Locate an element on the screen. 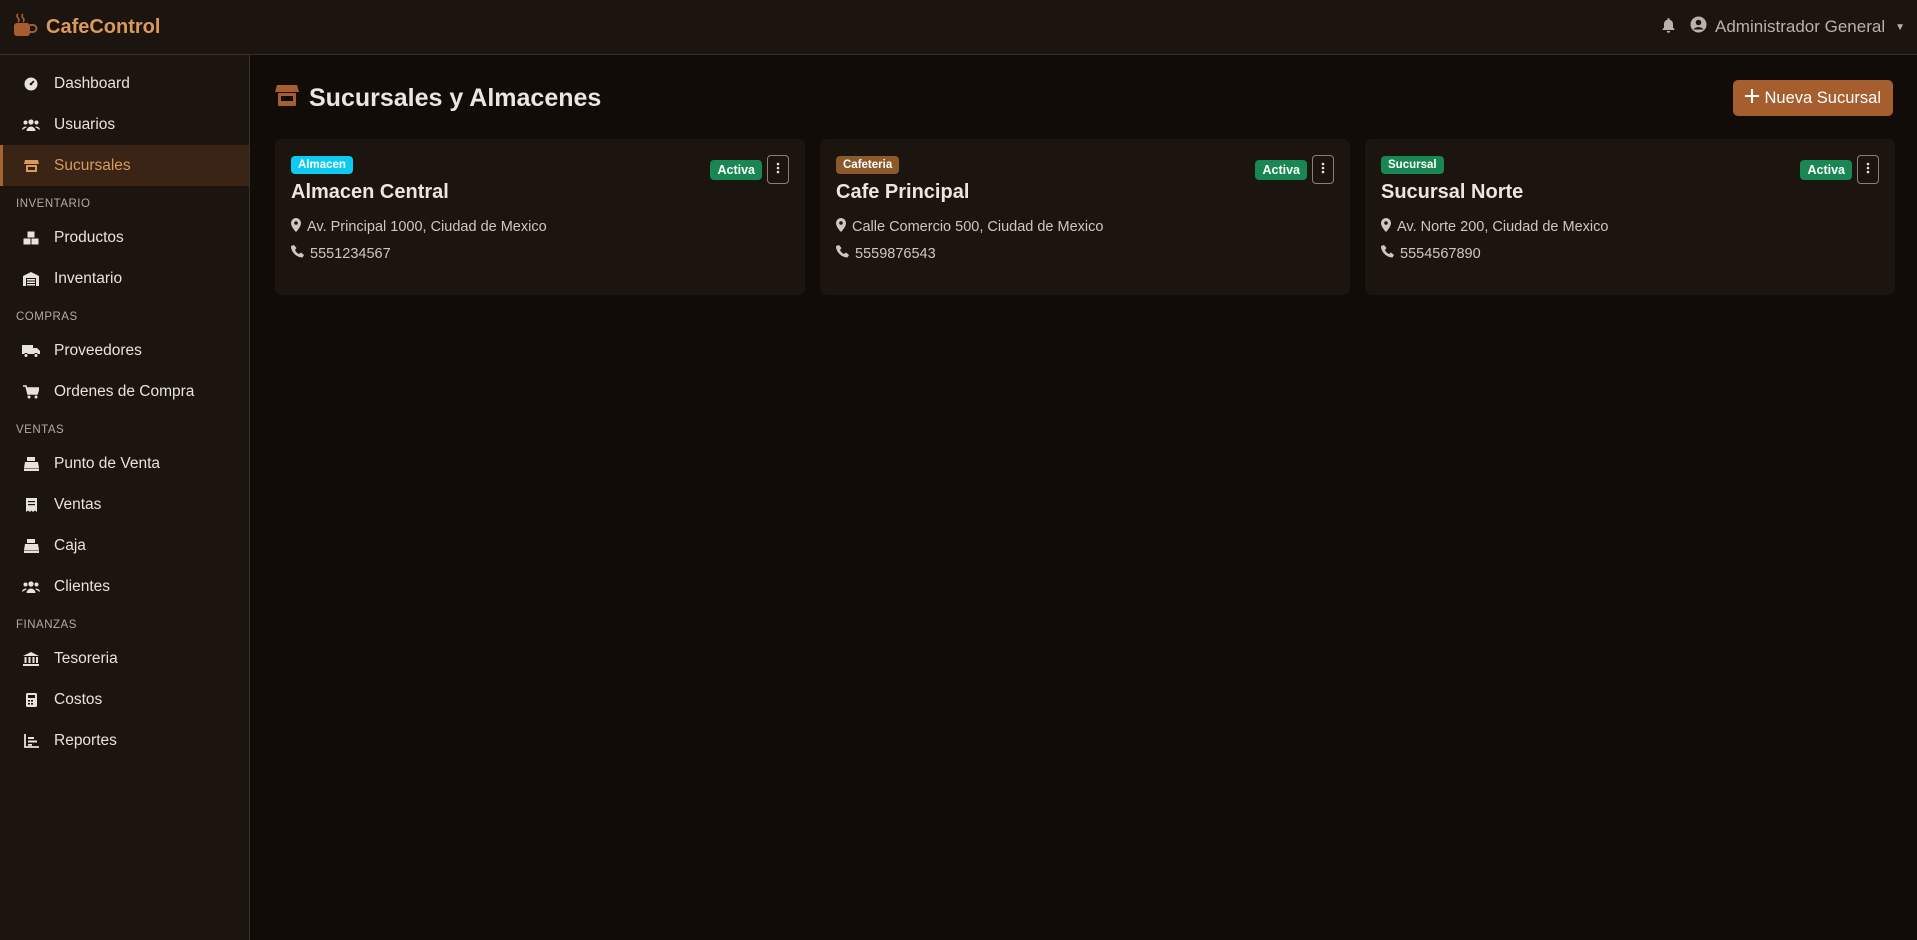 This screenshot has height=940, width=1917. user-circle-icon is located at coordinates (1698, 27).